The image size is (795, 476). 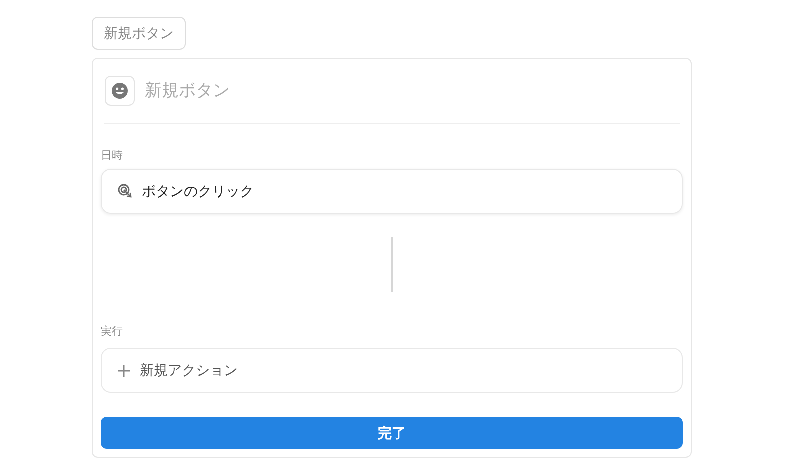 What do you see at coordinates (189, 370) in the screenshot?
I see `add-action-label: 新規アクション` at bounding box center [189, 370].